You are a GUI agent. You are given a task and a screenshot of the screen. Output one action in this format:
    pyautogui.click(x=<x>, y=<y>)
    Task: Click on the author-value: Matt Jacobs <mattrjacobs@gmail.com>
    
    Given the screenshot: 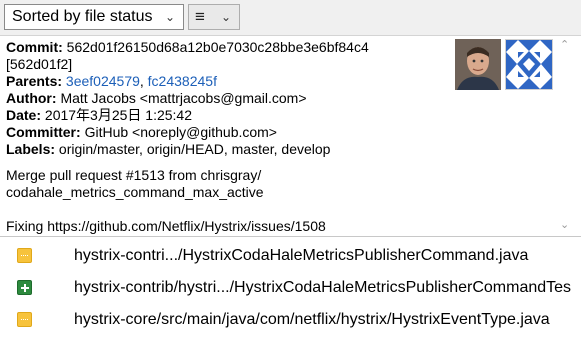 What is the action you would take?
    pyautogui.click(x=183, y=98)
    